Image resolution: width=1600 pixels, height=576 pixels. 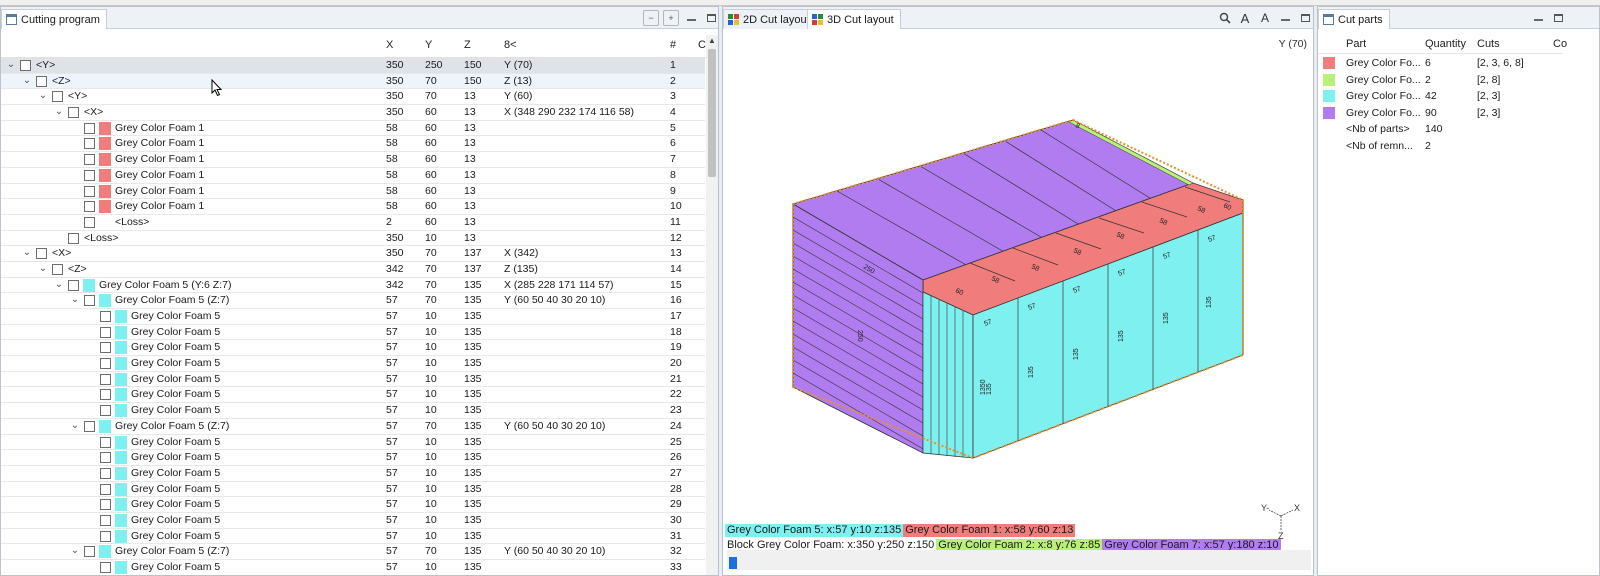 I want to click on scroll-up-icon: ▲, so click(x=712, y=41).